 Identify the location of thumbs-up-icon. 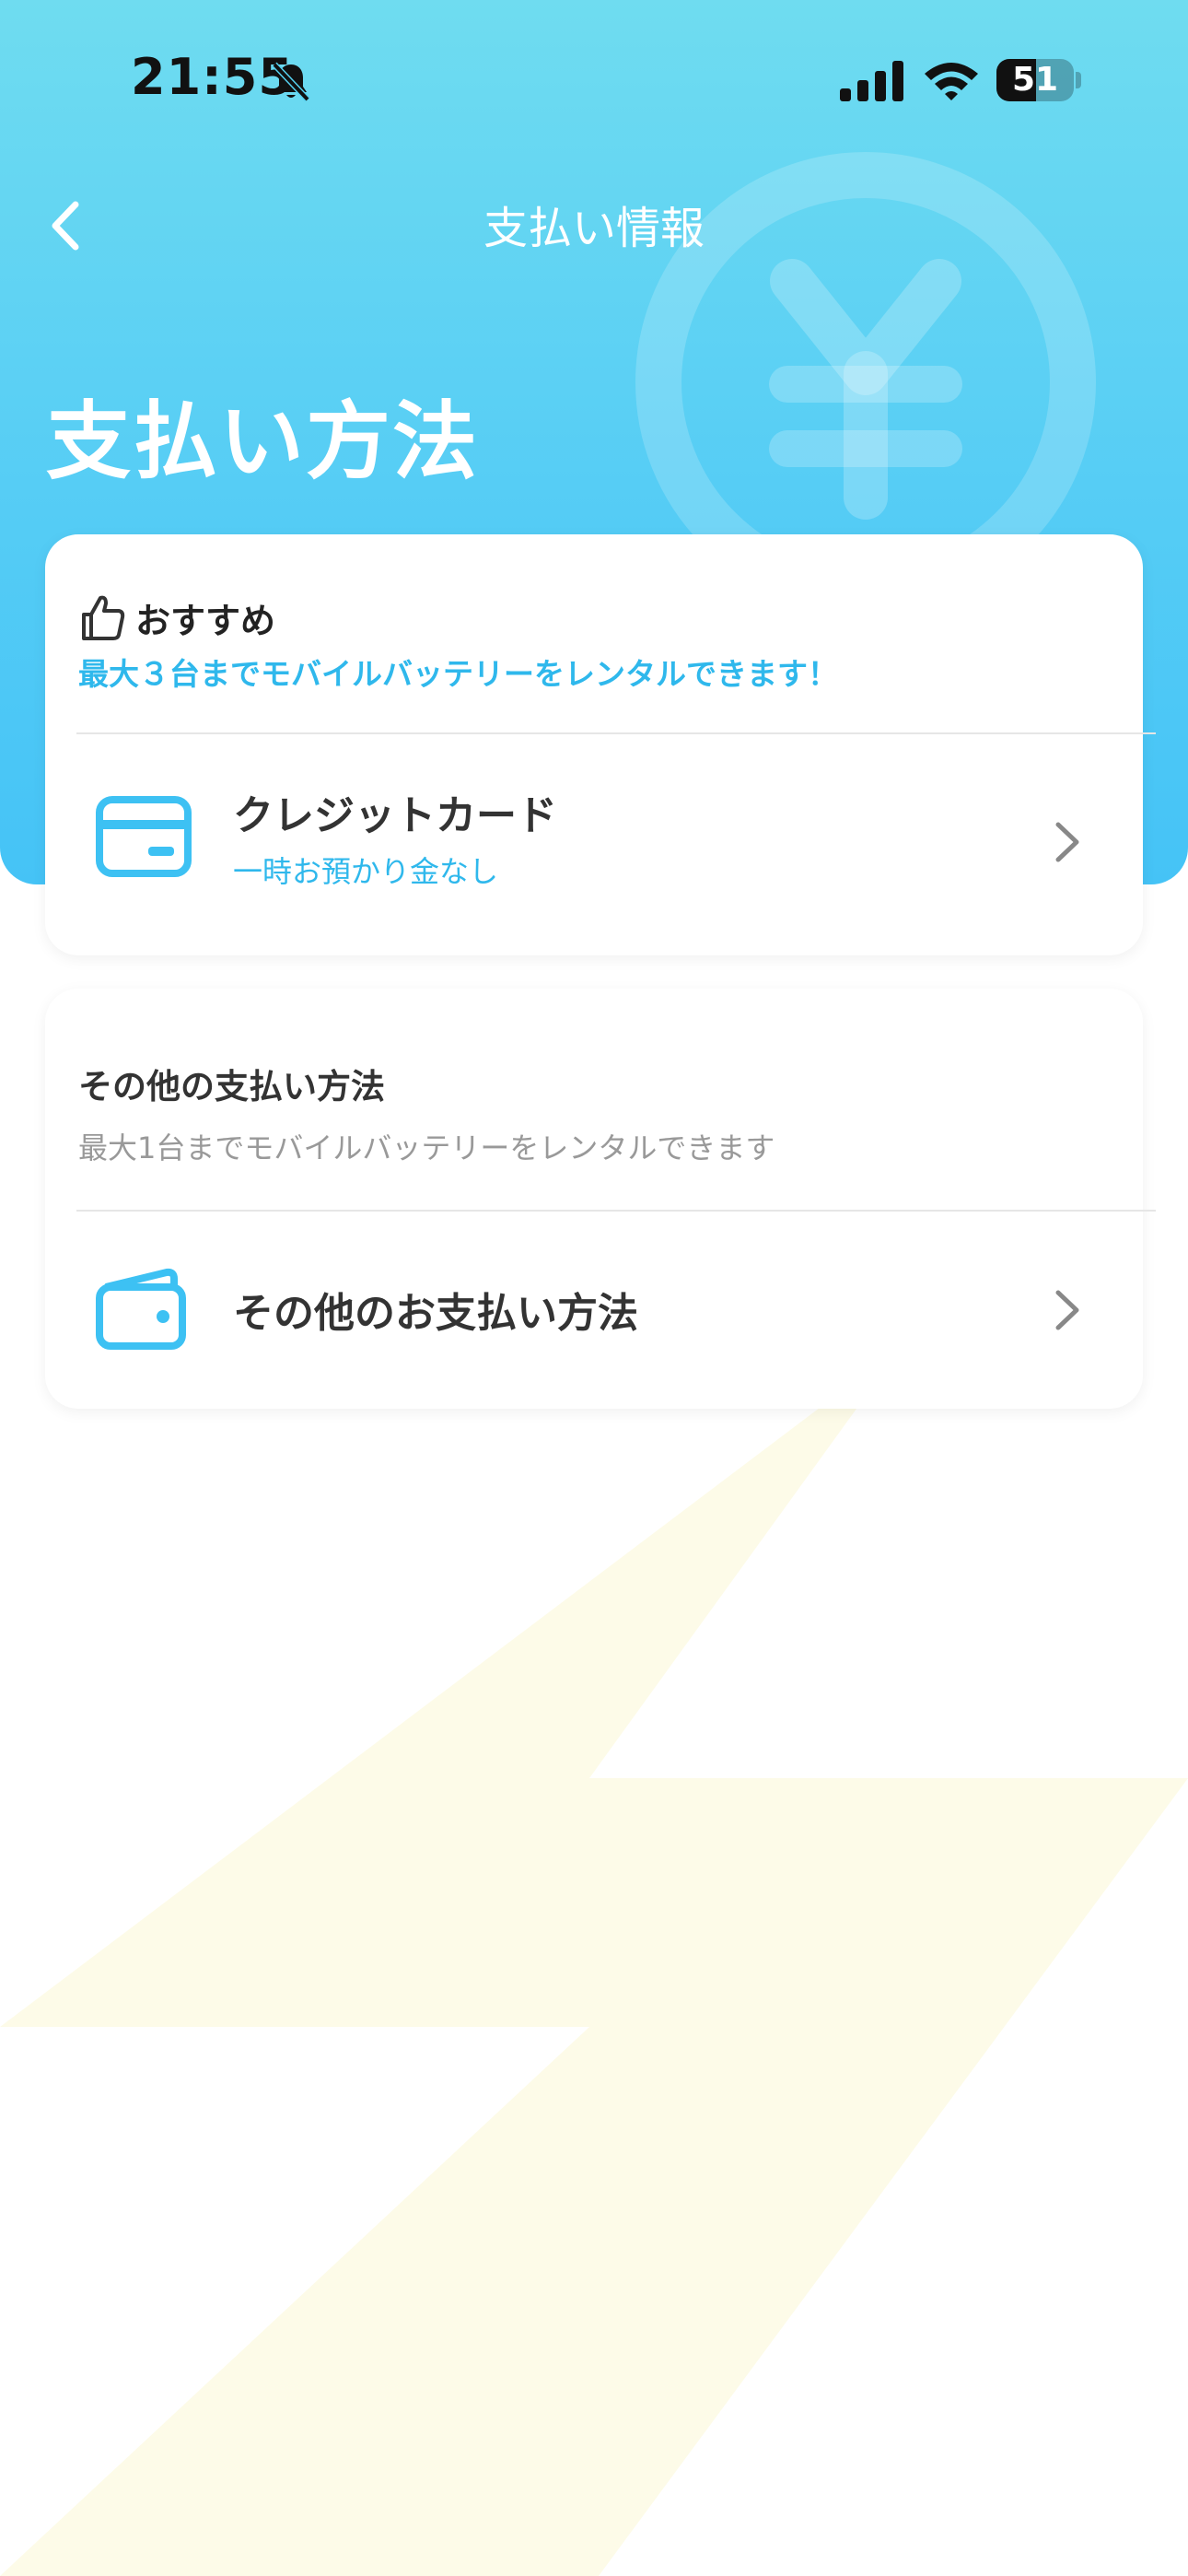
(103, 617).